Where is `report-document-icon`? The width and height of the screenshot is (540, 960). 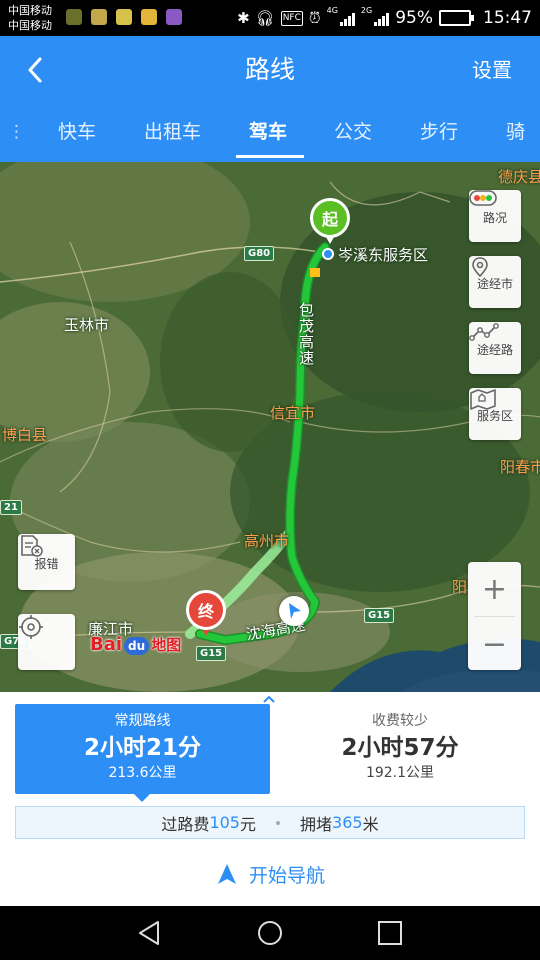 report-document-icon is located at coordinates (32, 546).